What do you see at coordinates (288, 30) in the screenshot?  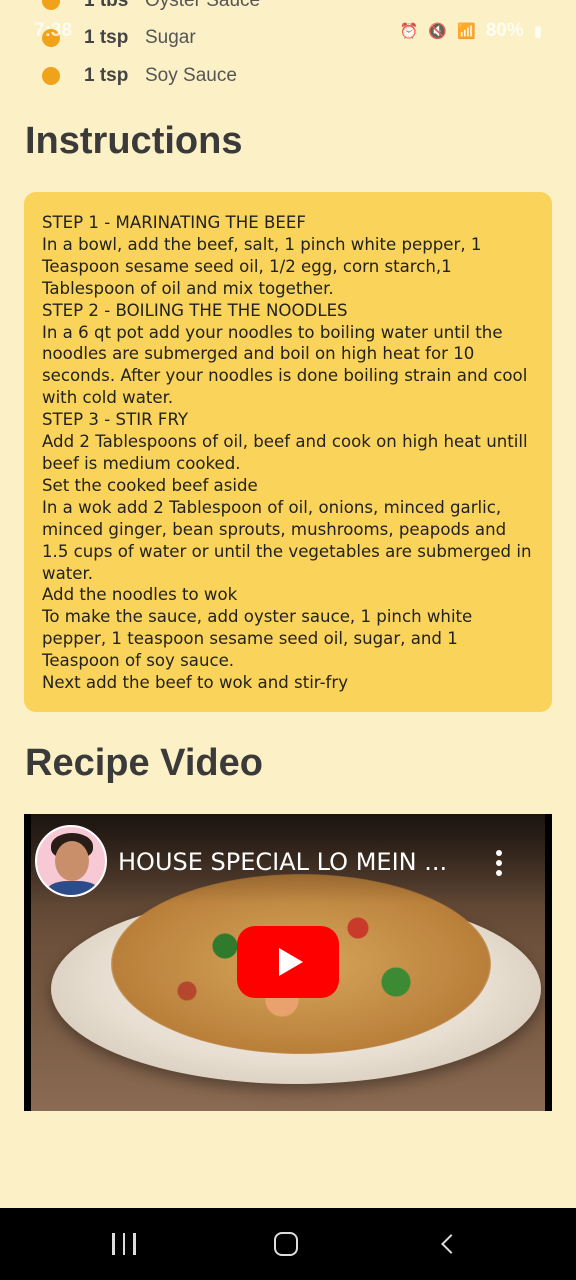 I see `status-bar: 7:38 ⏰ 🔇 📶 80% ▮` at bounding box center [288, 30].